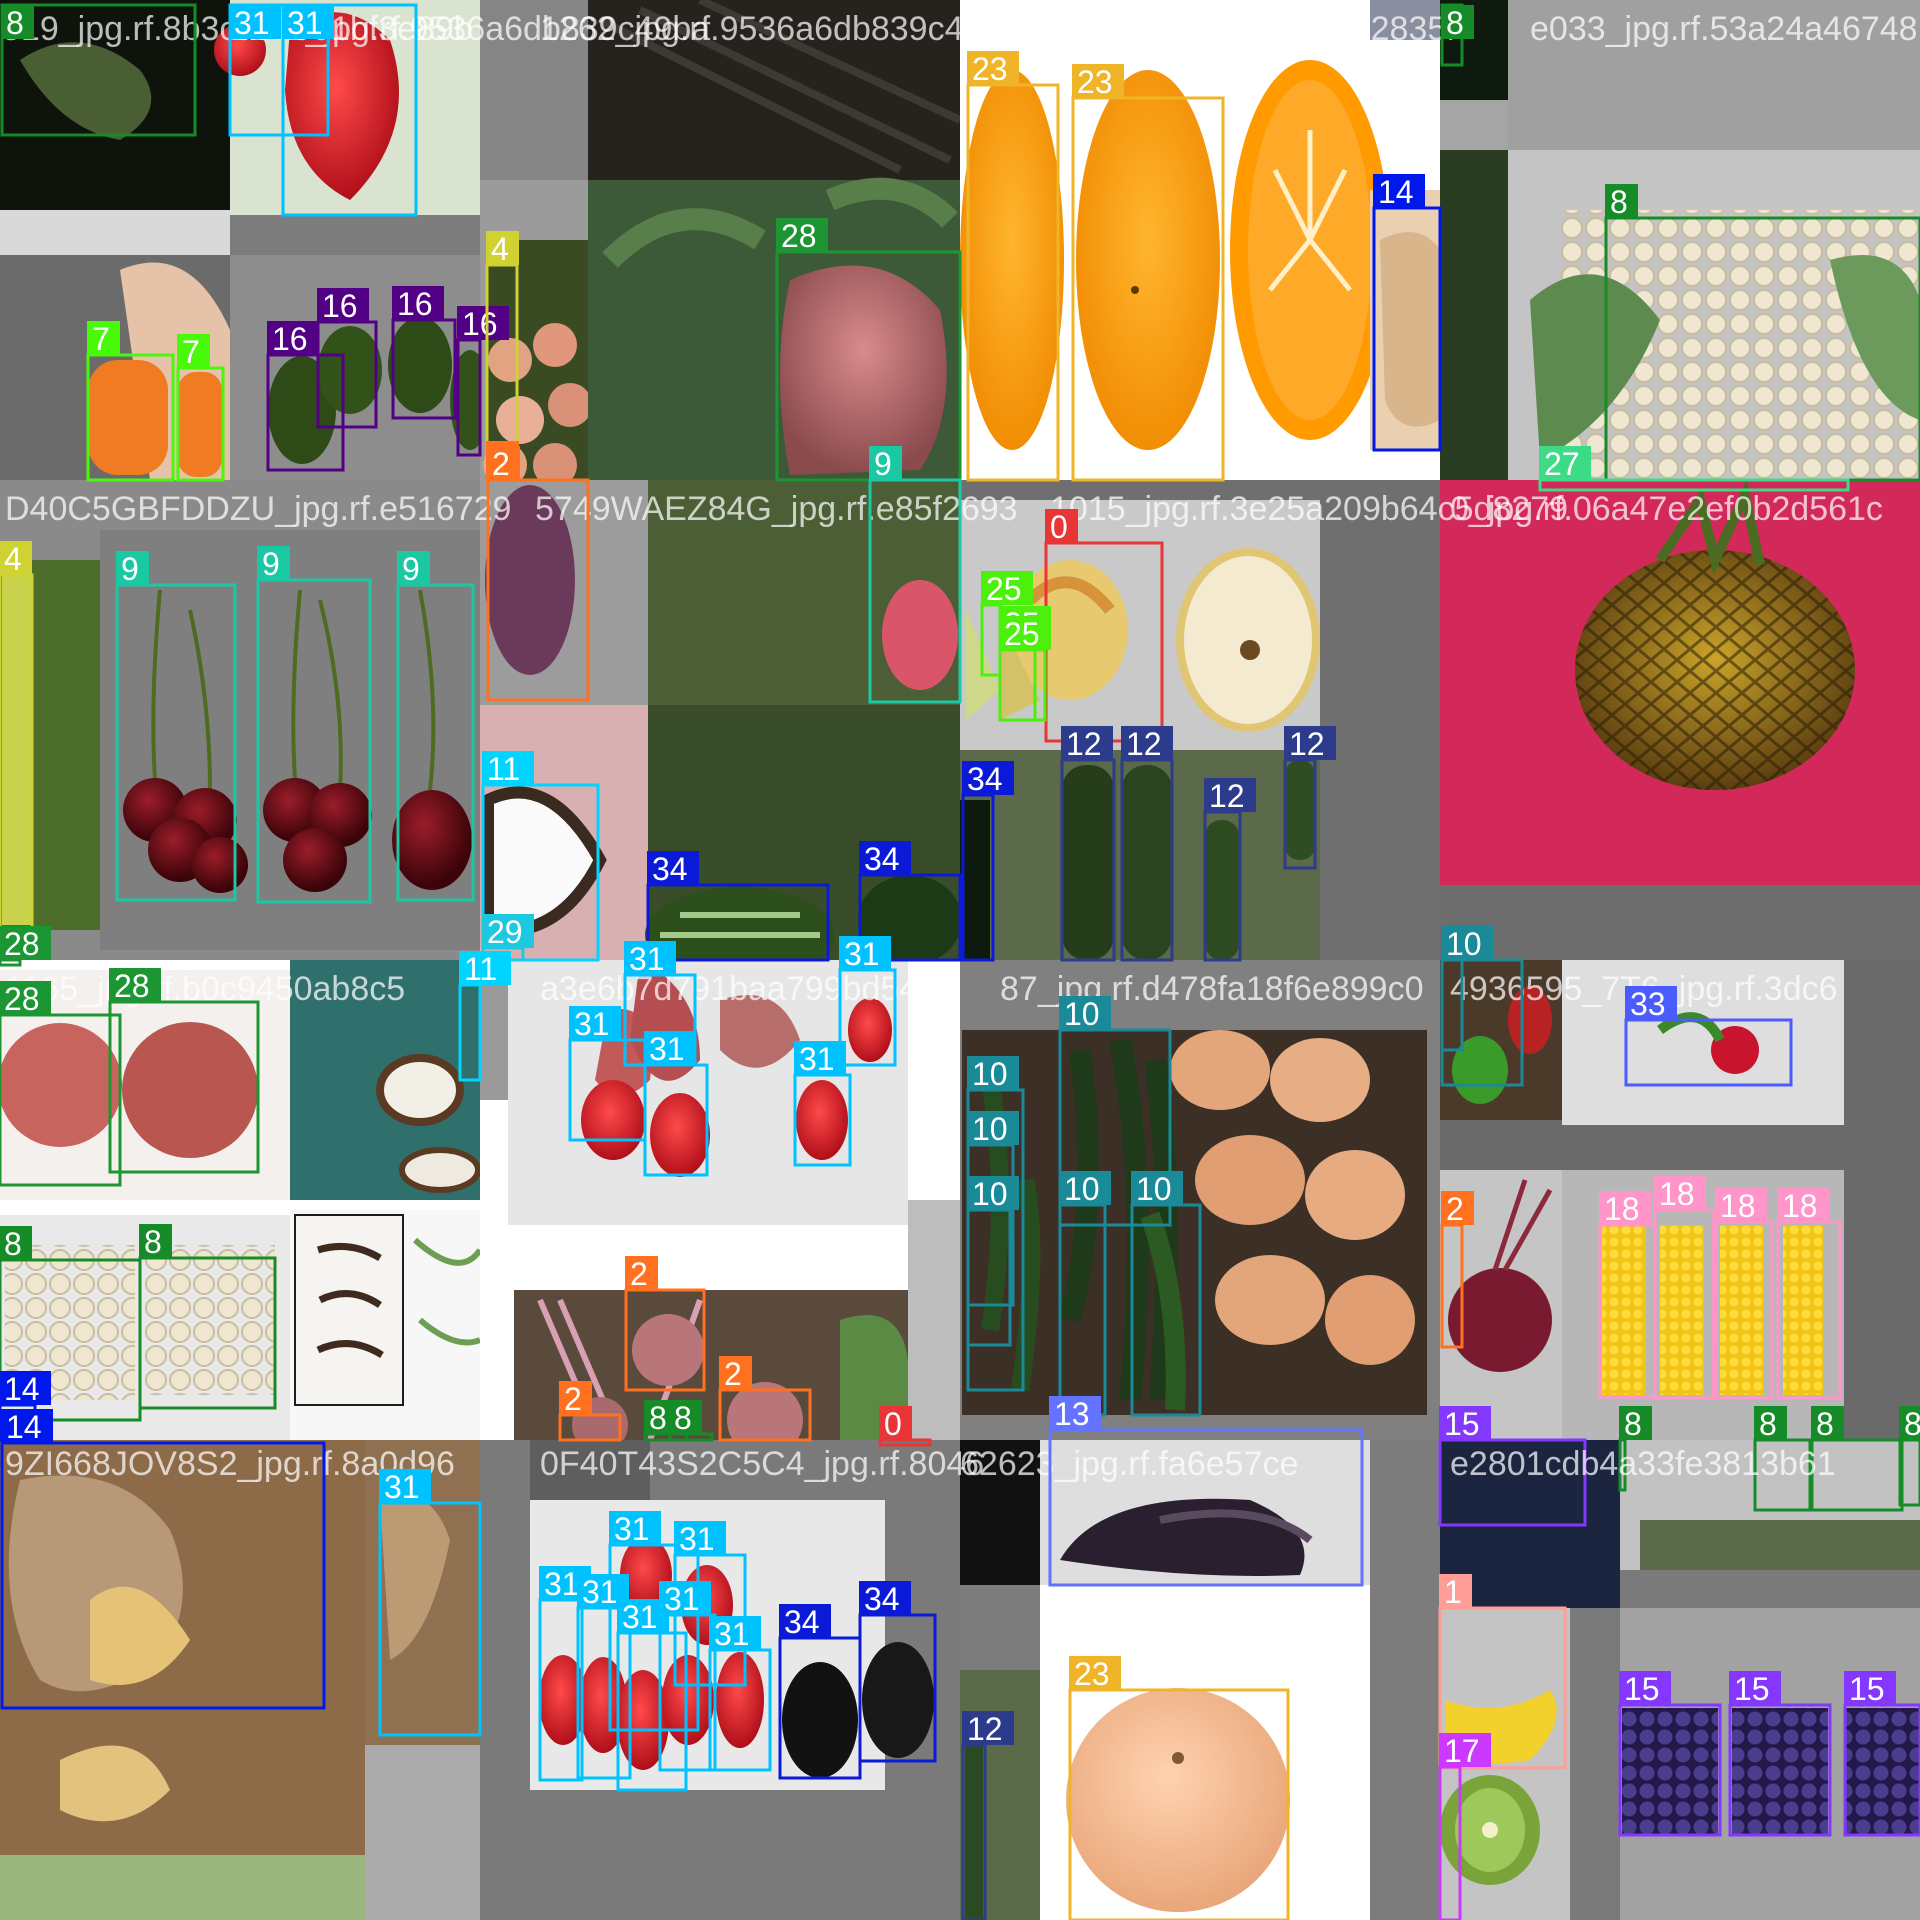  I want to click on image-filename: 0_jpg.rf.06a47e2ef0b2d561c, so click(1666, 509).